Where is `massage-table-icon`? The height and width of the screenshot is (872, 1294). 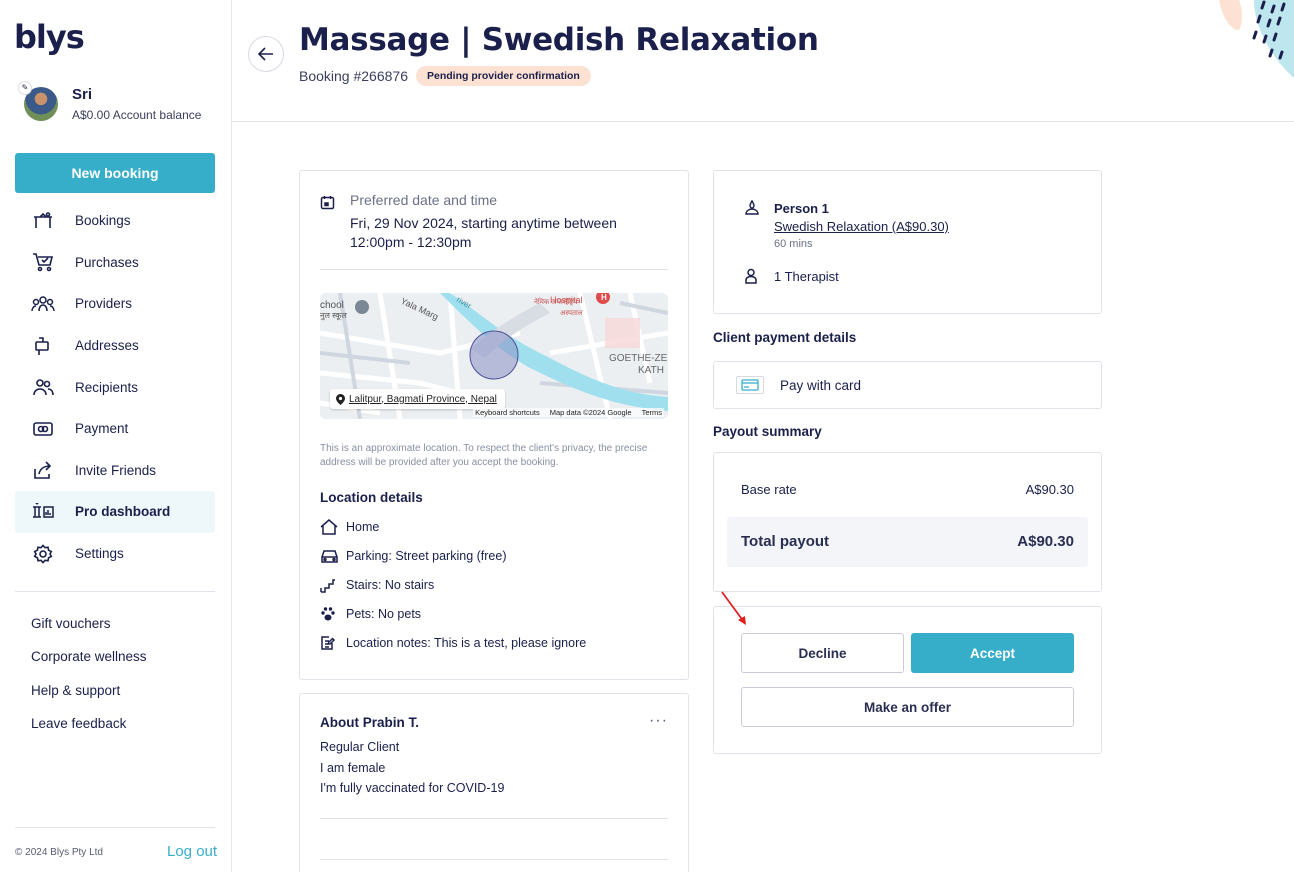
massage-table-icon is located at coordinates (43, 221).